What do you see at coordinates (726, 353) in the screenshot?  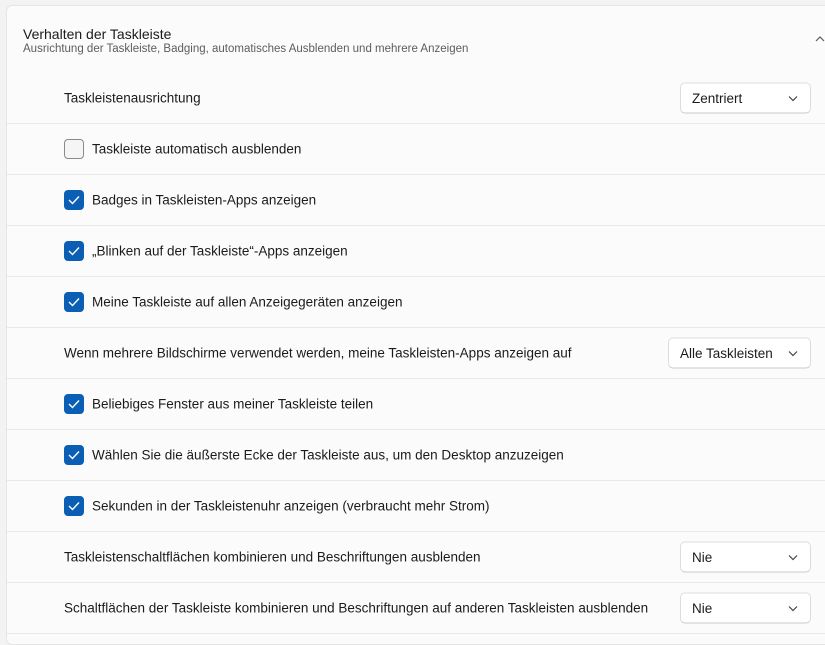 I see `multi-display-value: Alle Taskleisten` at bounding box center [726, 353].